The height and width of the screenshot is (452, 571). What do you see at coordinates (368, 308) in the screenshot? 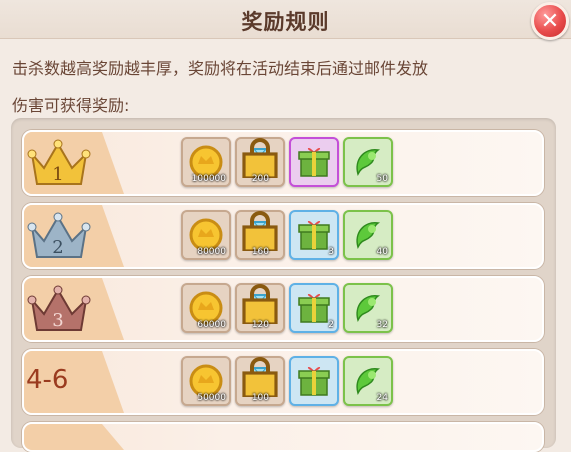
I see `reward-item-feather: 32` at bounding box center [368, 308].